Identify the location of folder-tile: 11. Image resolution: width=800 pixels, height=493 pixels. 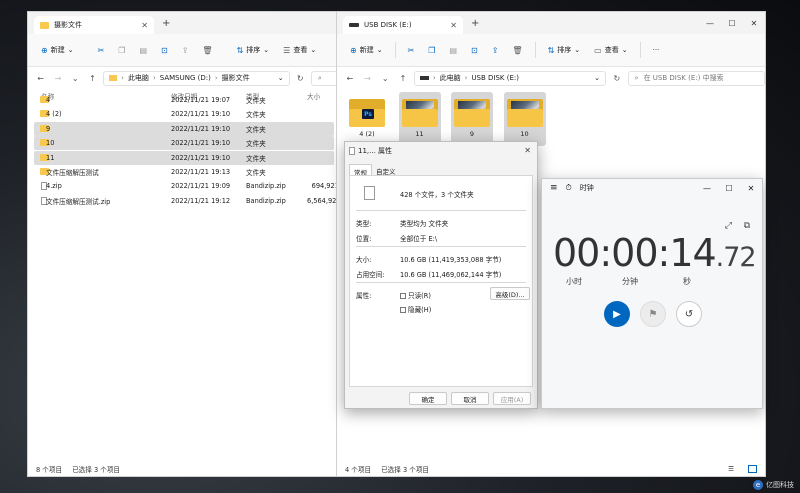
(419, 119).